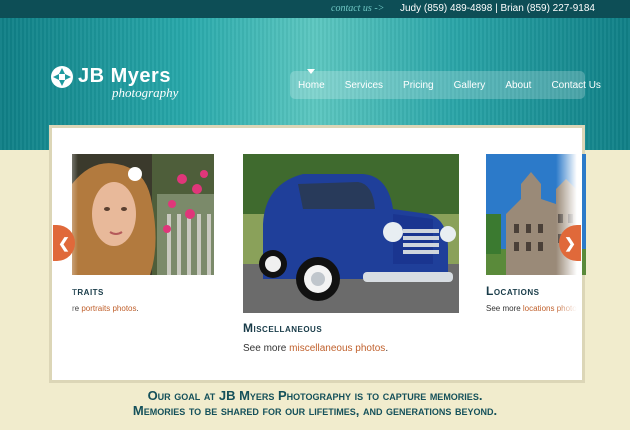 This screenshot has height=430, width=630. What do you see at coordinates (62, 77) in the screenshot?
I see `aperture-icon` at bounding box center [62, 77].